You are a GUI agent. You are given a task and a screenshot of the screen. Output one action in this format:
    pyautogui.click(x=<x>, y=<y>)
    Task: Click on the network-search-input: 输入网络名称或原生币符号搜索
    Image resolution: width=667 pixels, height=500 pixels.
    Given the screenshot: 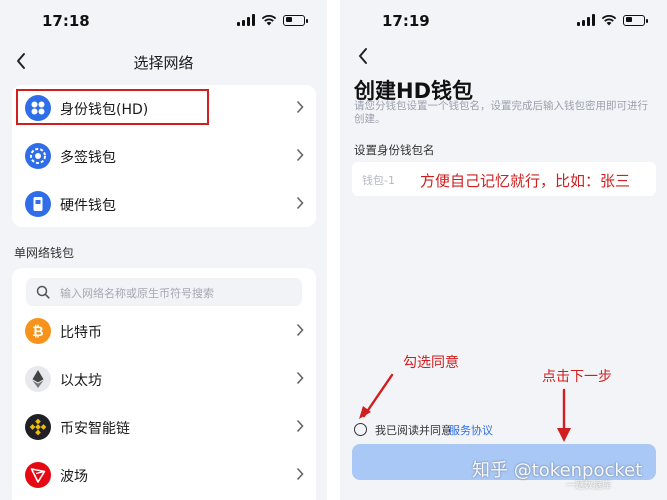 What is the action you would take?
    pyautogui.click(x=164, y=292)
    